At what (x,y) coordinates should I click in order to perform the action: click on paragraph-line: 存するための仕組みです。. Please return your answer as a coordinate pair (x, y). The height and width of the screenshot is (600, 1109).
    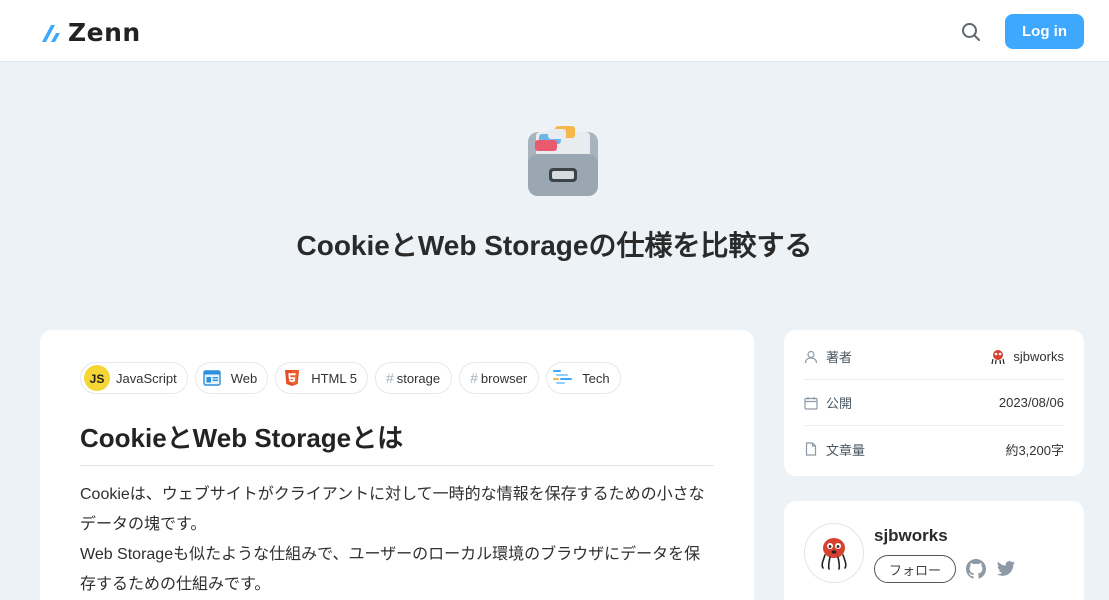
    Looking at the image, I should click on (175, 584).